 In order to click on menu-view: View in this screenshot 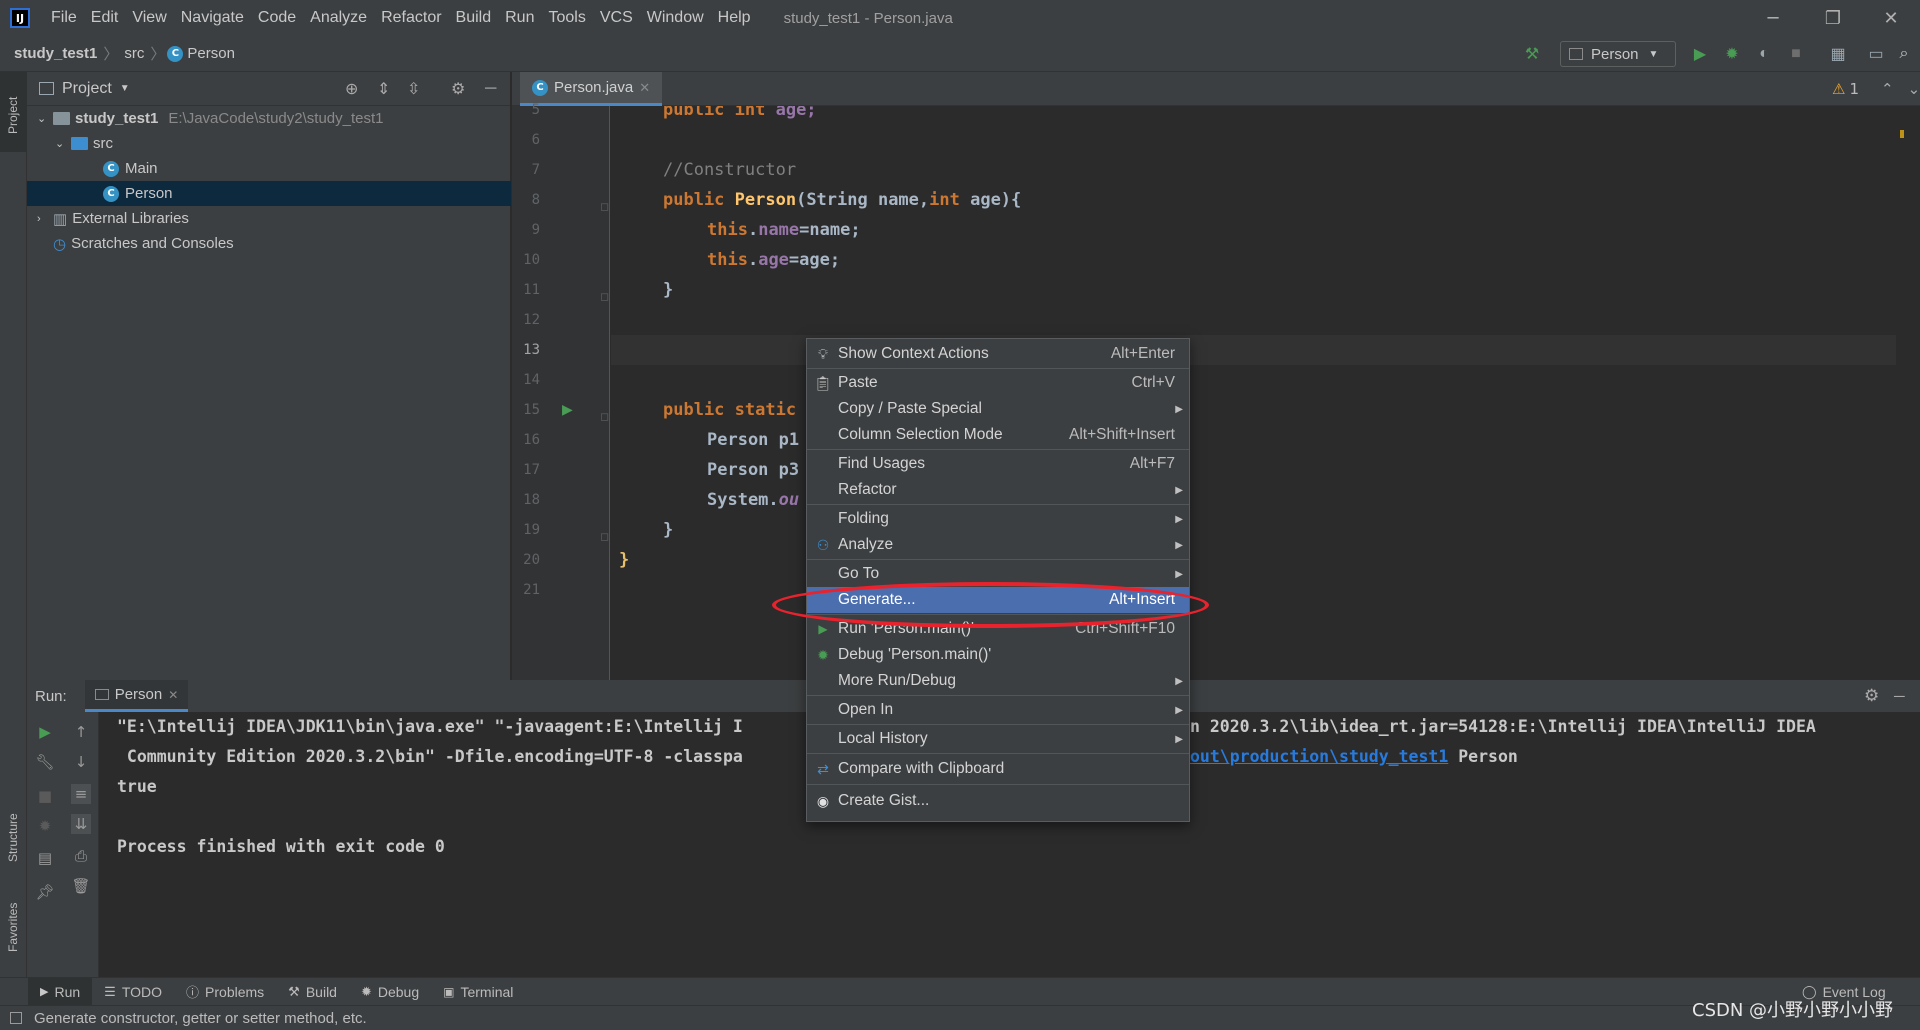, I will do `click(149, 18)`.